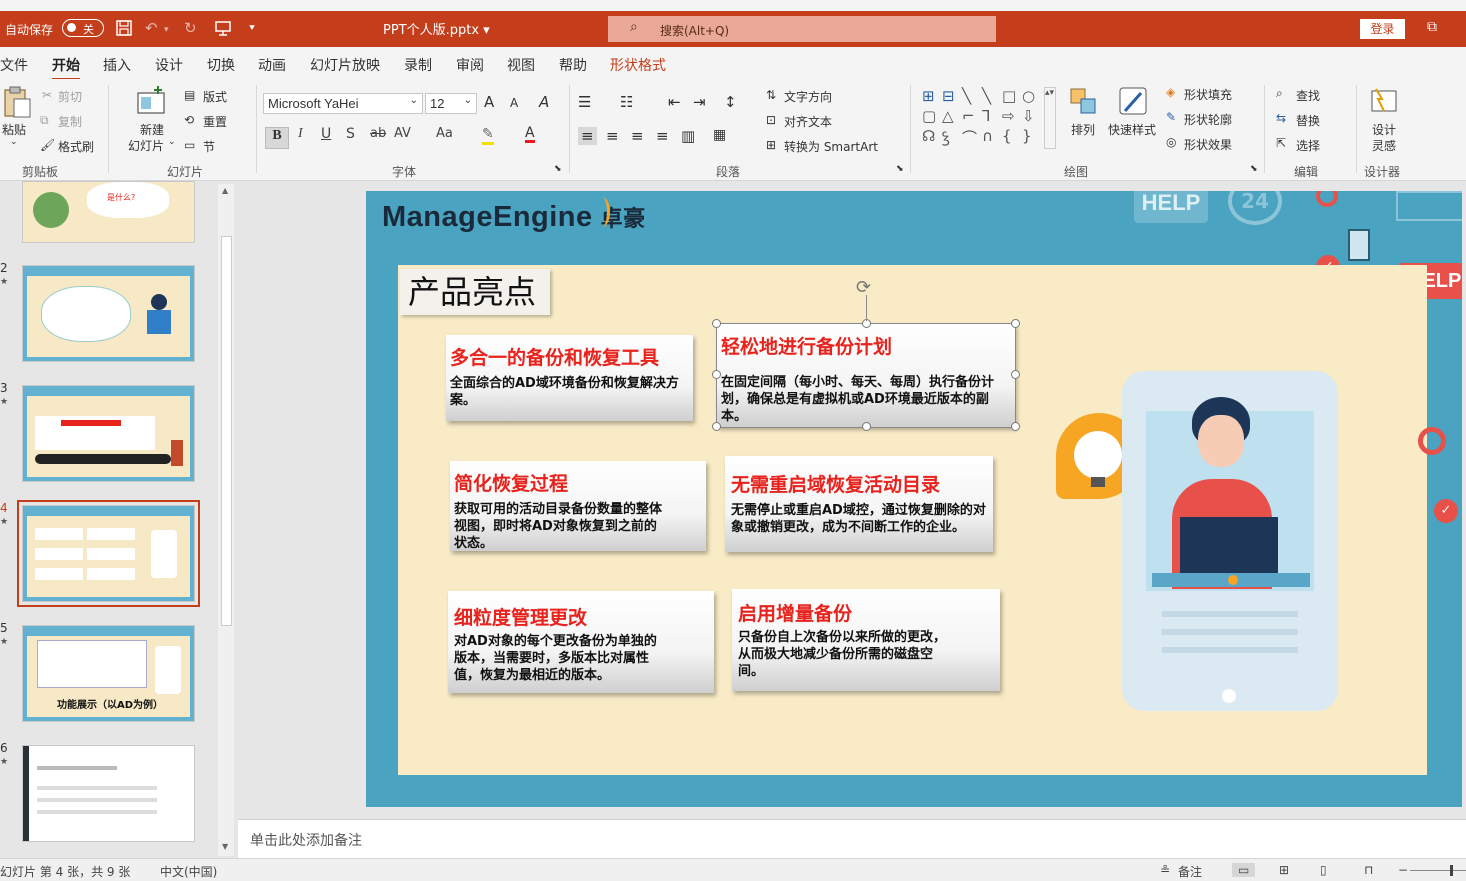 The height and width of the screenshot is (881, 1466). I want to click on feature-card-1: 多合一的备份和恢复工具 全面综合的AD域环境备份和恢复解决方案。, so click(569, 378).